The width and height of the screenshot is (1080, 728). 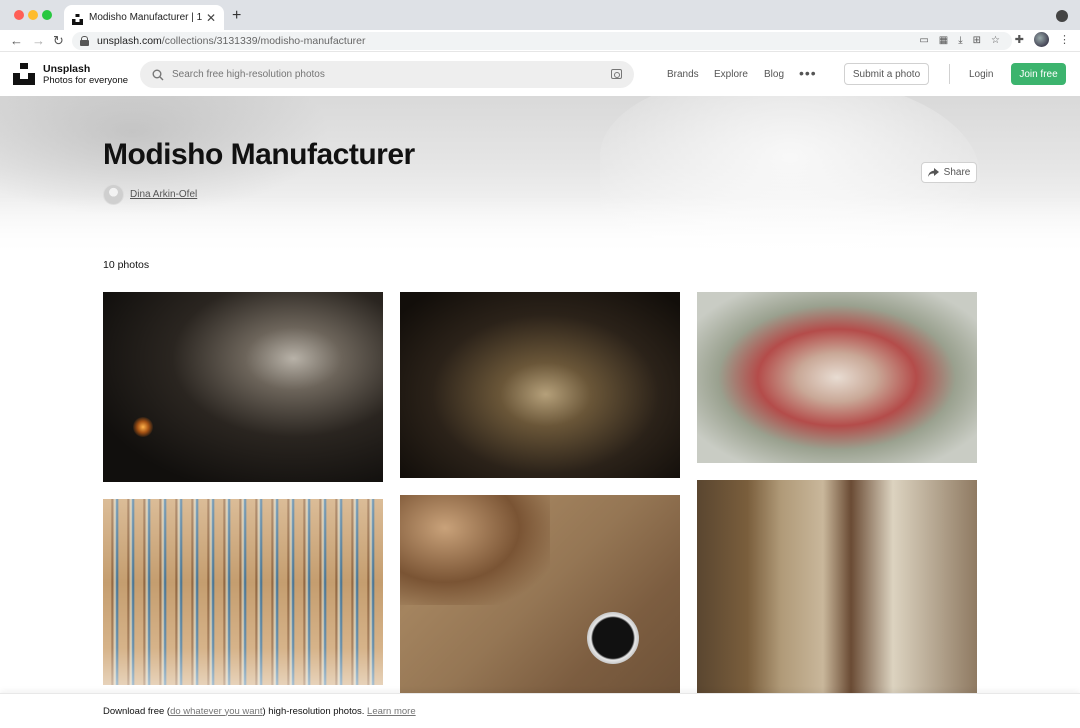 I want to click on brand: Unsplash Photos for everyone, so click(x=85, y=75).